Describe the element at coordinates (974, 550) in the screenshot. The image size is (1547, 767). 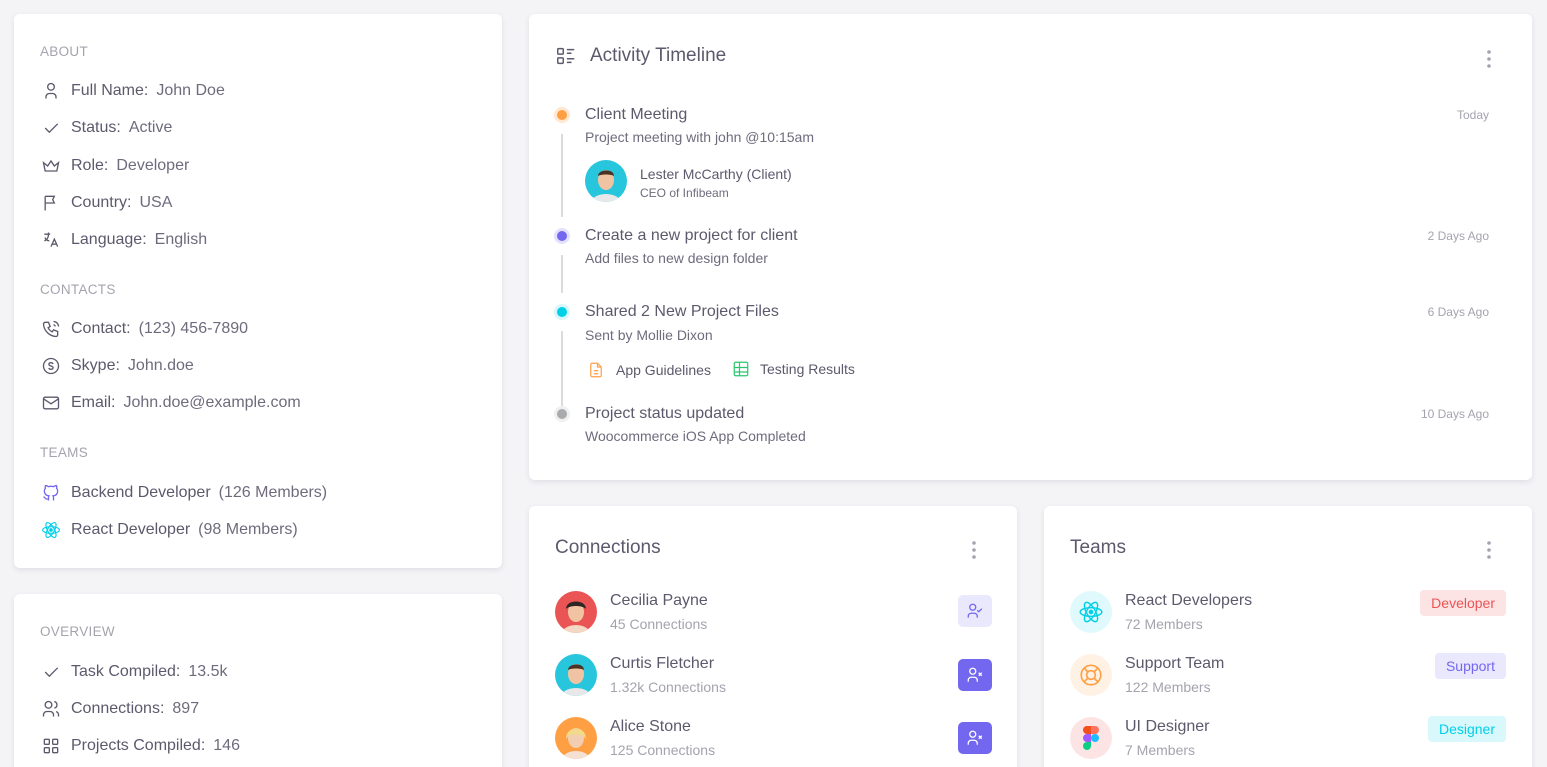
I see `connections-more-icon` at that location.